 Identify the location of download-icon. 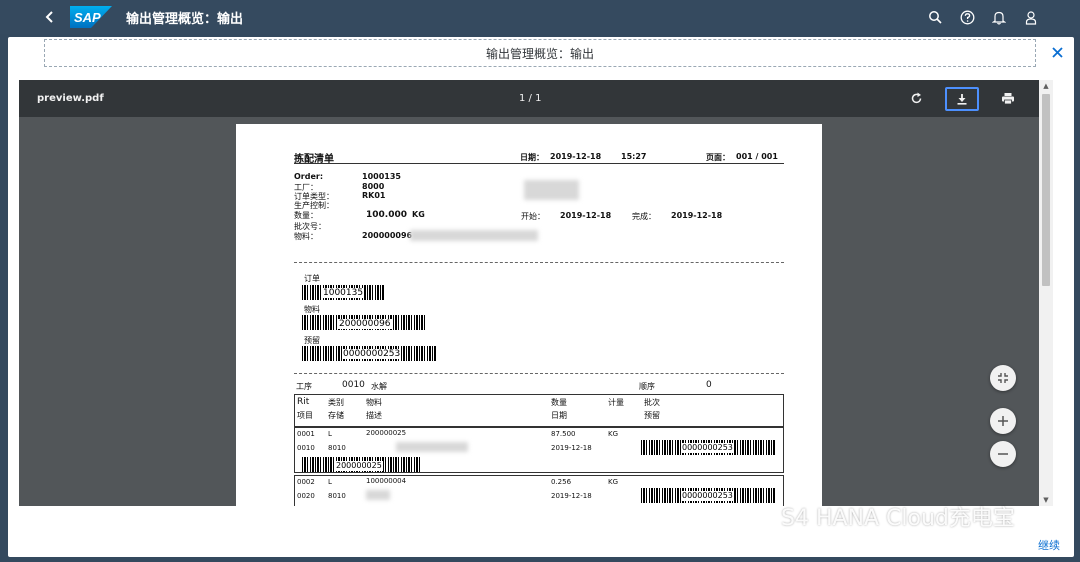
(962, 99).